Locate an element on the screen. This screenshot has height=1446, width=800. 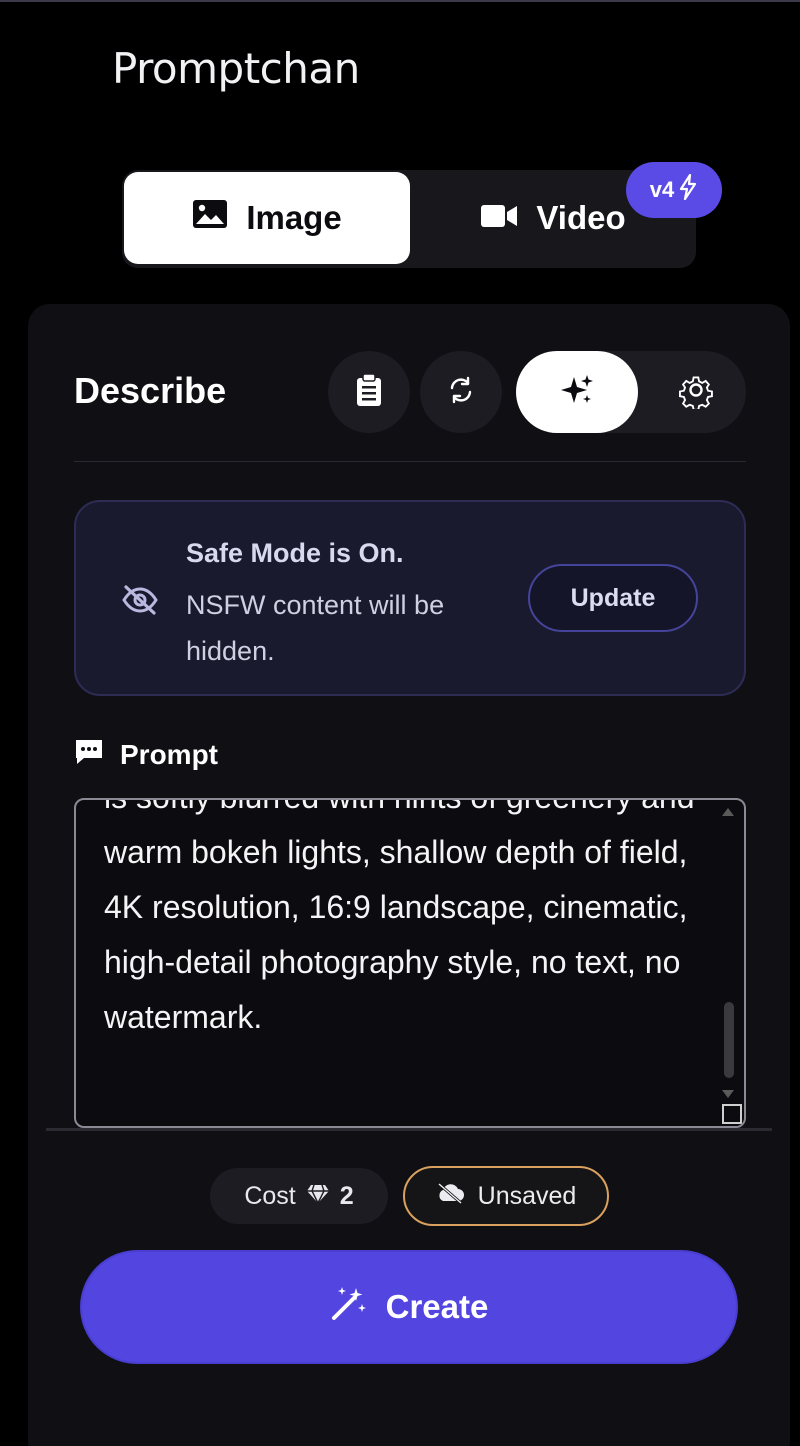
unsaved-label: Unsaved is located at coordinates (527, 1195).